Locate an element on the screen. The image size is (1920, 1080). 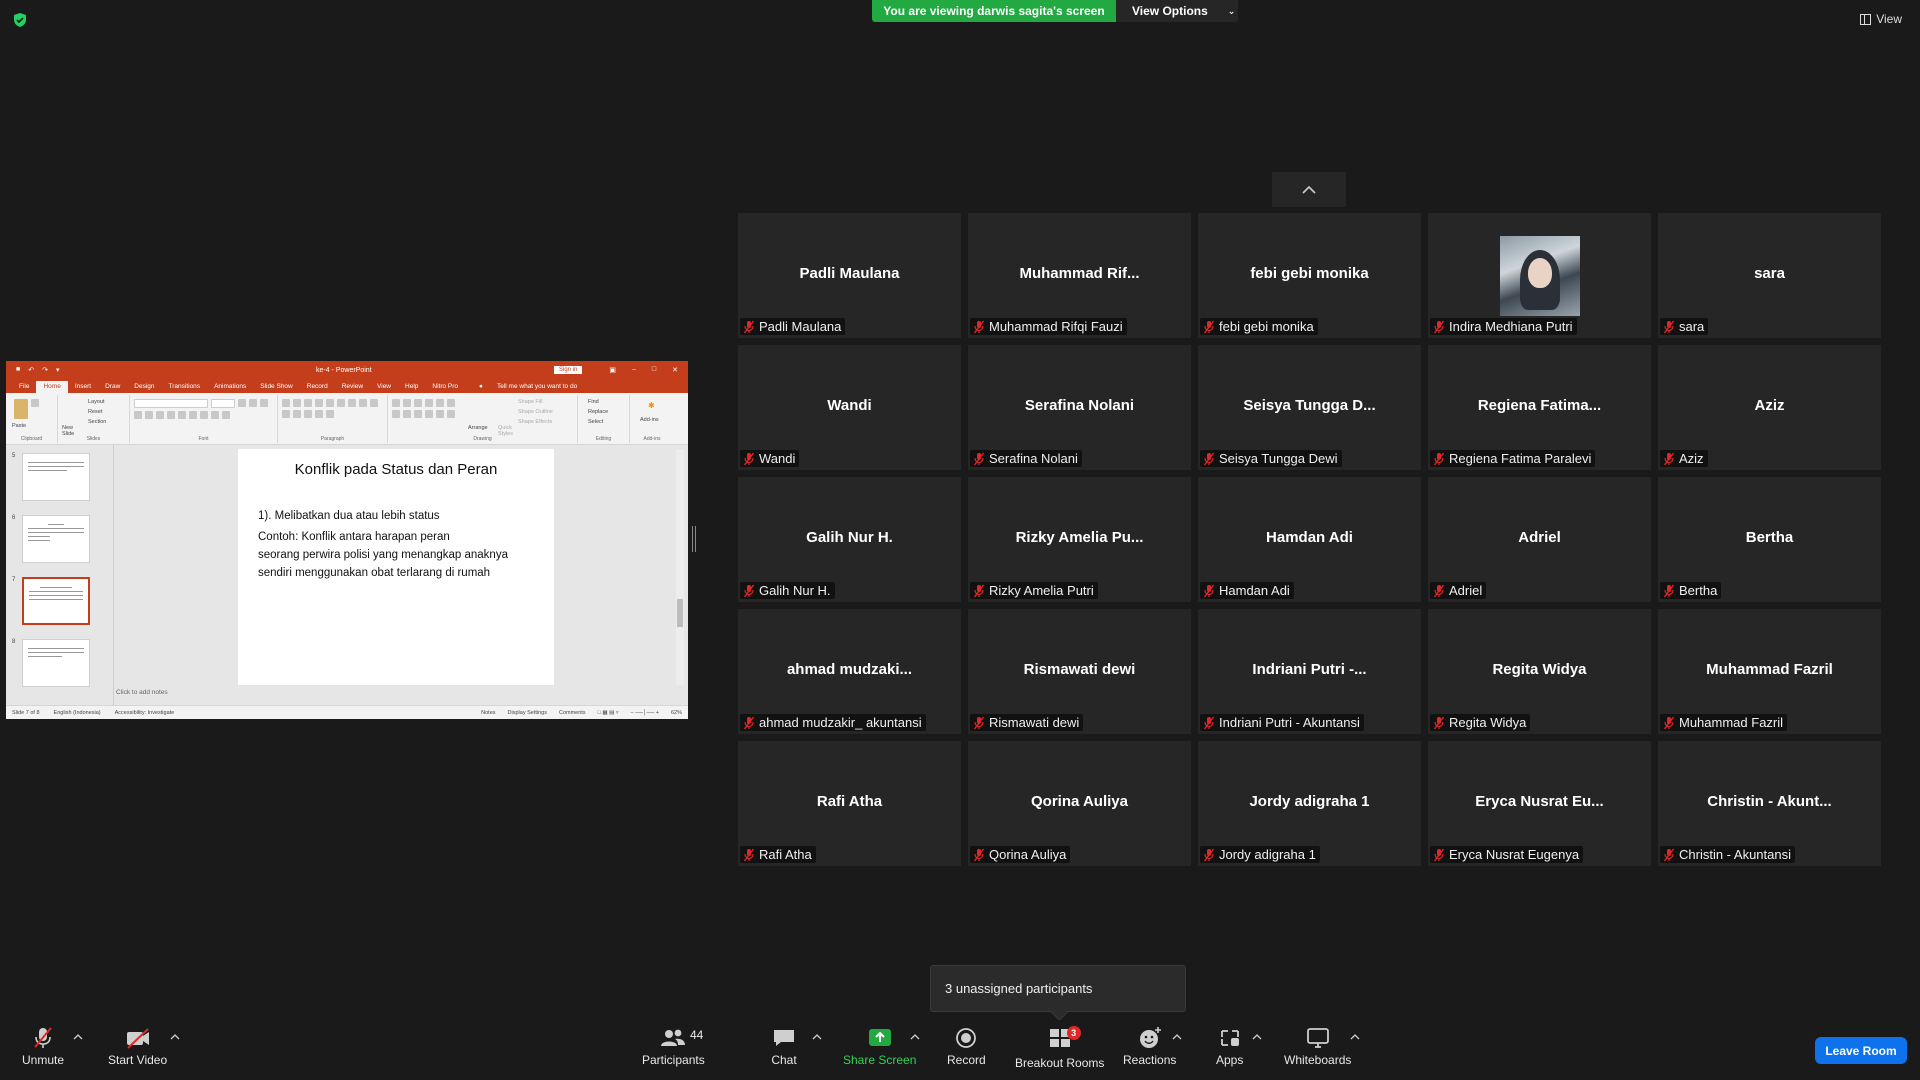
chat-options-caret-icon is located at coordinates (817, 1037).